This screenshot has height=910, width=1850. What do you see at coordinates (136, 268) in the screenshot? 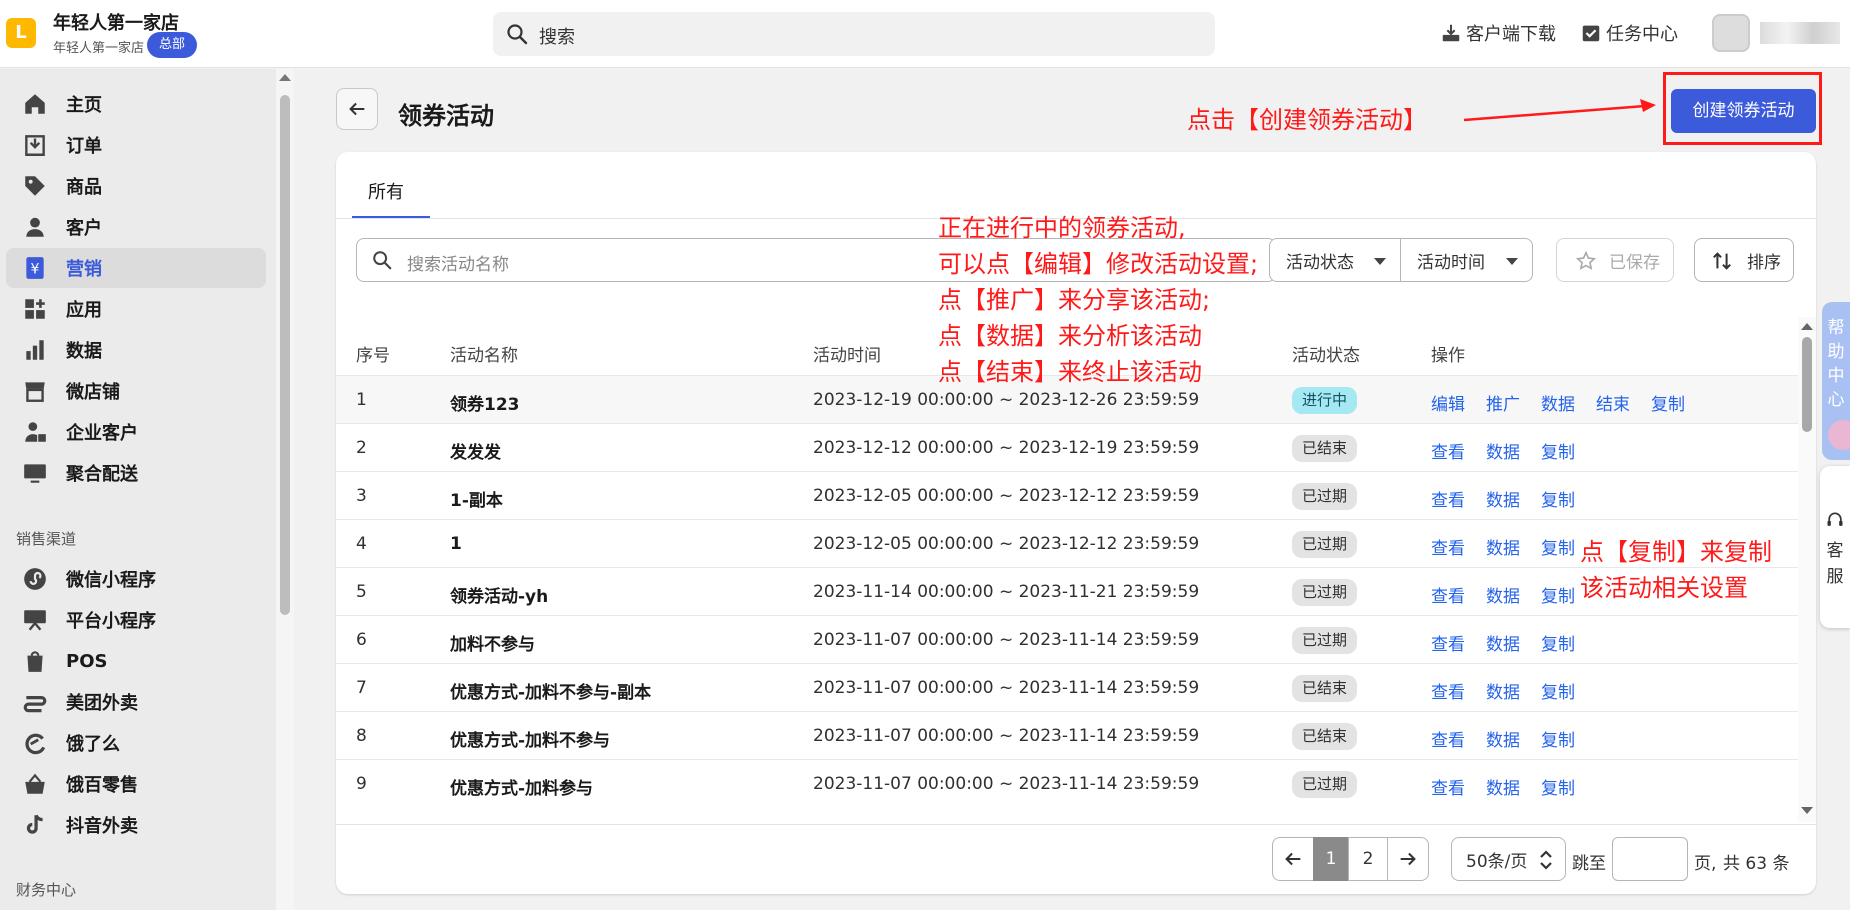
I see `sidebar-item-marketing: ¥ 营销` at bounding box center [136, 268].